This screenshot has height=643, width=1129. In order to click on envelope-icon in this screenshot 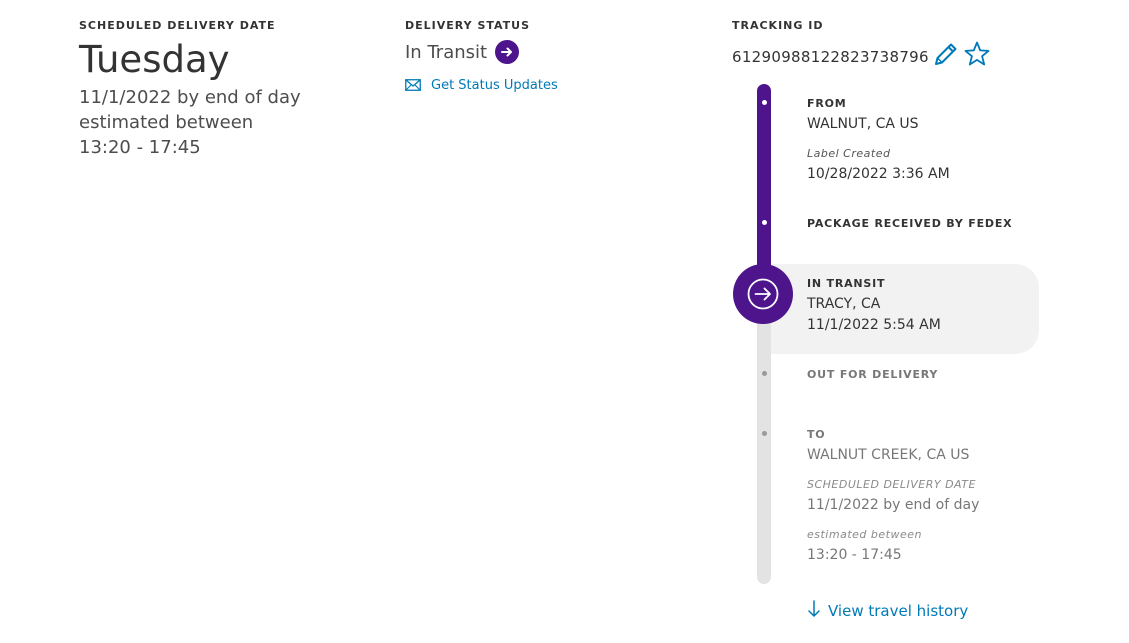, I will do `click(413, 85)`.